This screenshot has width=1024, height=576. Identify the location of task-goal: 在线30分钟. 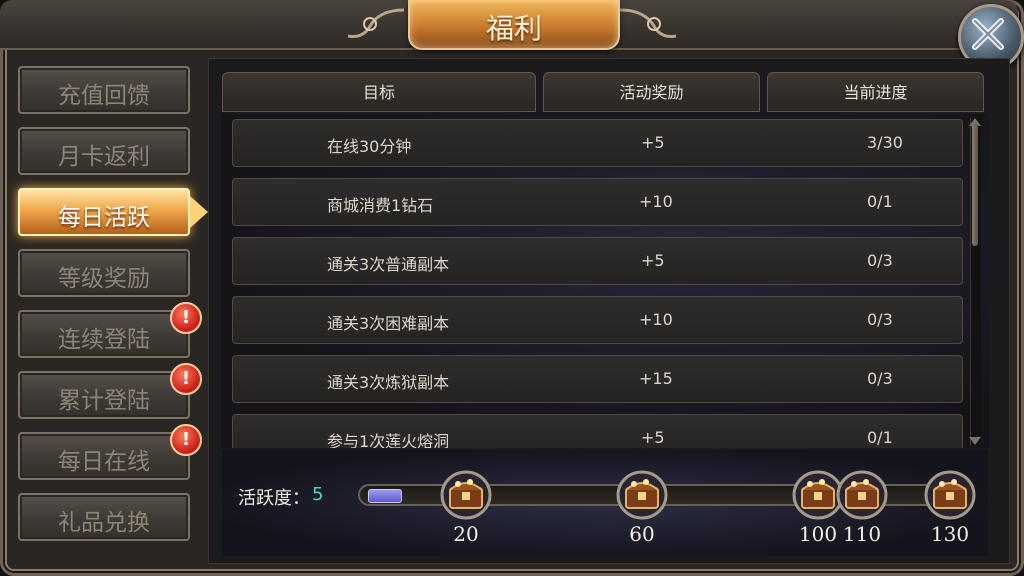
(369, 146).